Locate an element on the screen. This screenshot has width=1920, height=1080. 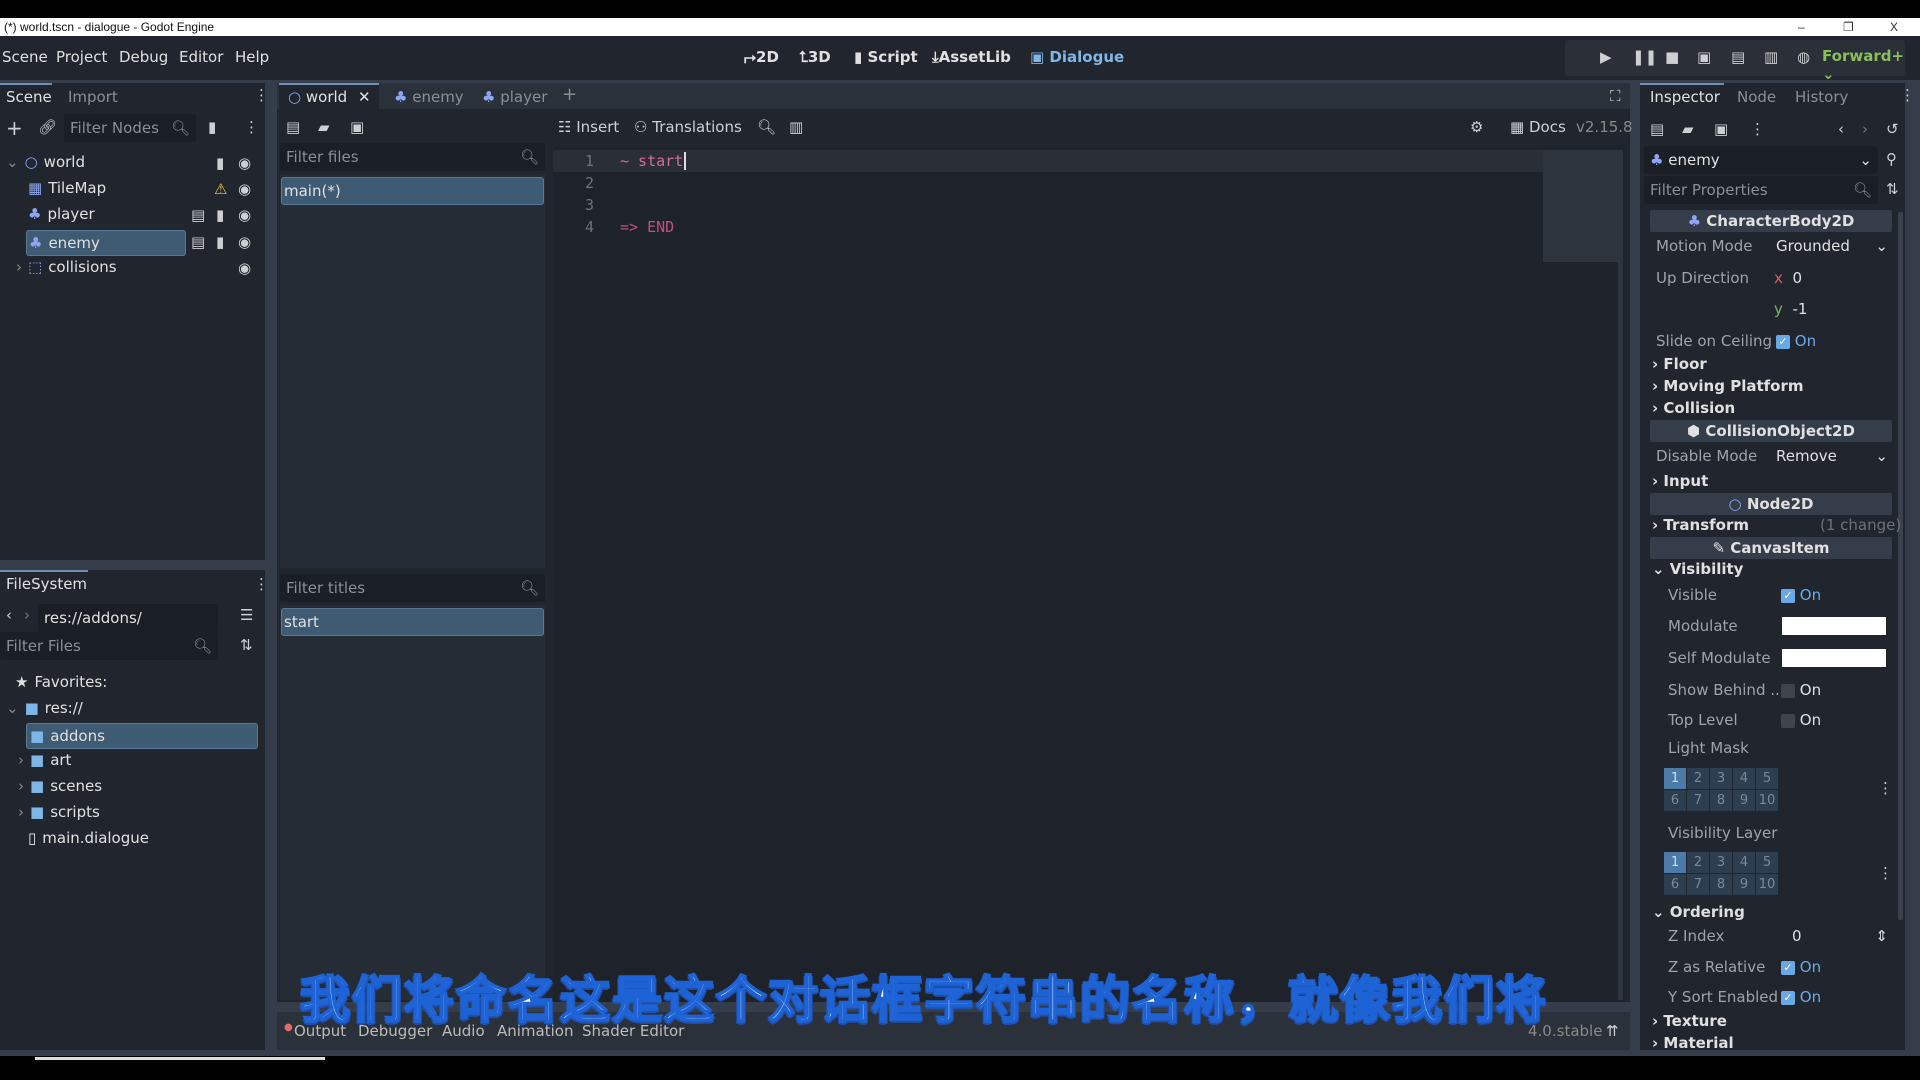
add-scene-tab-icon: + is located at coordinates (569, 94).